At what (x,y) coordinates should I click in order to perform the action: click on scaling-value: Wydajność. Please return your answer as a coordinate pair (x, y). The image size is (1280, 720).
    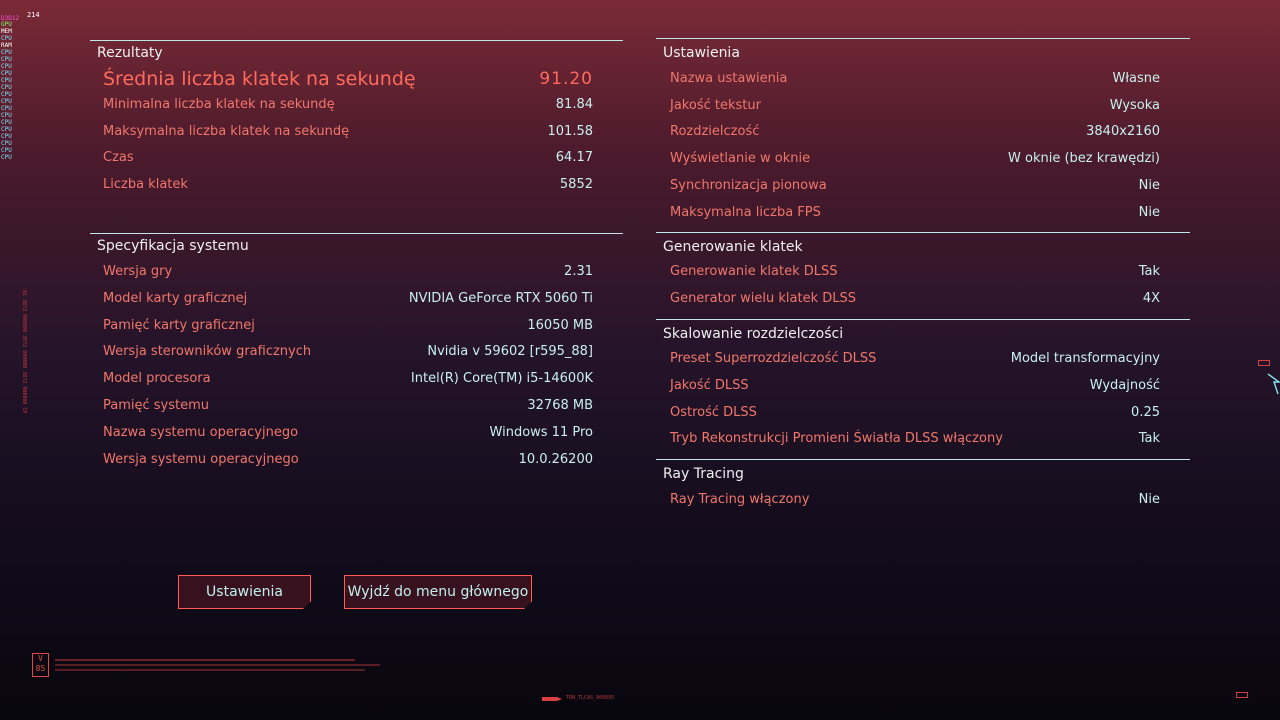
    Looking at the image, I should click on (1124, 385).